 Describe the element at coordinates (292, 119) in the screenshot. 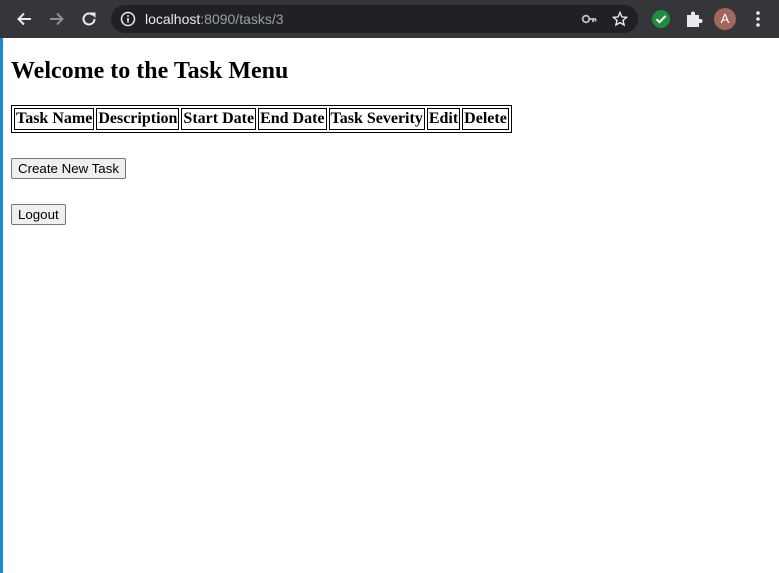

I see `column-header-end-date: End Date` at that location.